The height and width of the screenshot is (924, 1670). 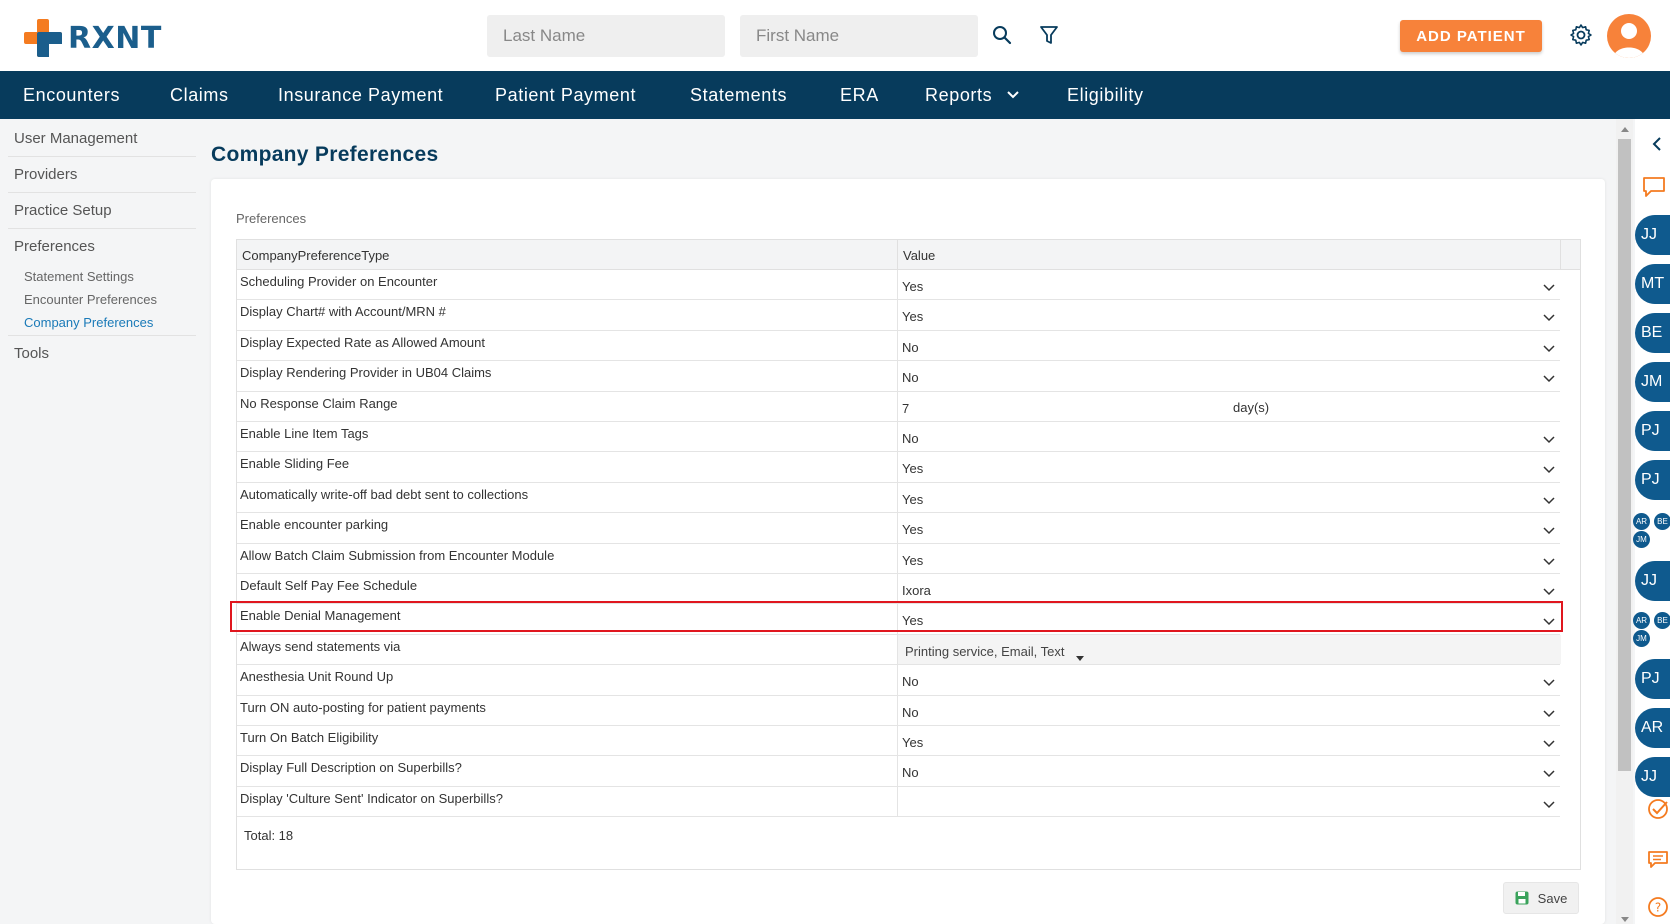 What do you see at coordinates (1105, 95) in the screenshot?
I see `nav-eligibility: Eligibility` at bounding box center [1105, 95].